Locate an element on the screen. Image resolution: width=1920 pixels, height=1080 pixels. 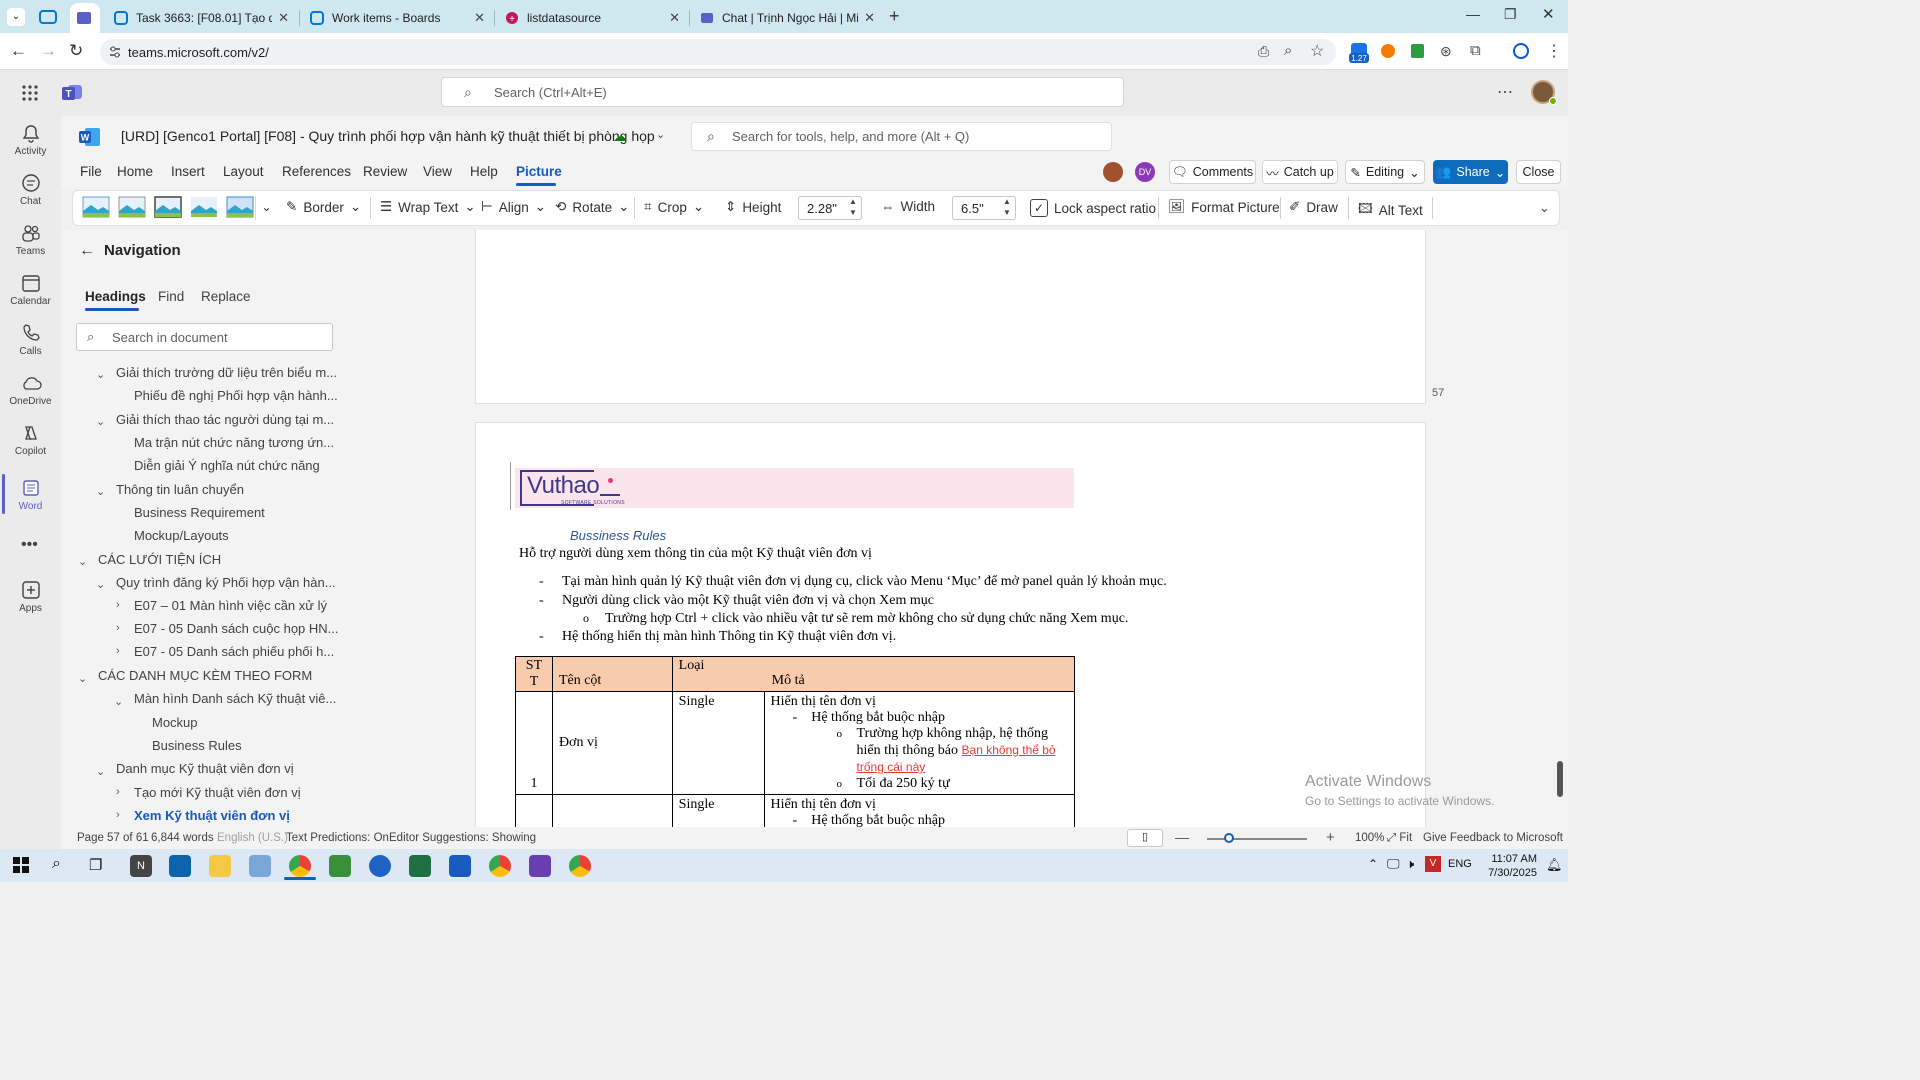
editing-mode-button: ✎ Editing ⌄ is located at coordinates (1385, 172).